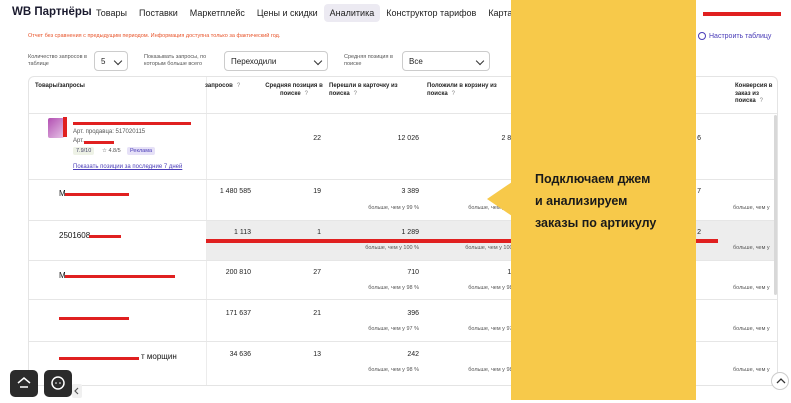 The image size is (791, 403). Describe the element at coordinates (392, 248) in the screenshot. I see `row-to-card-sub: больше, чем у 100 %` at that location.